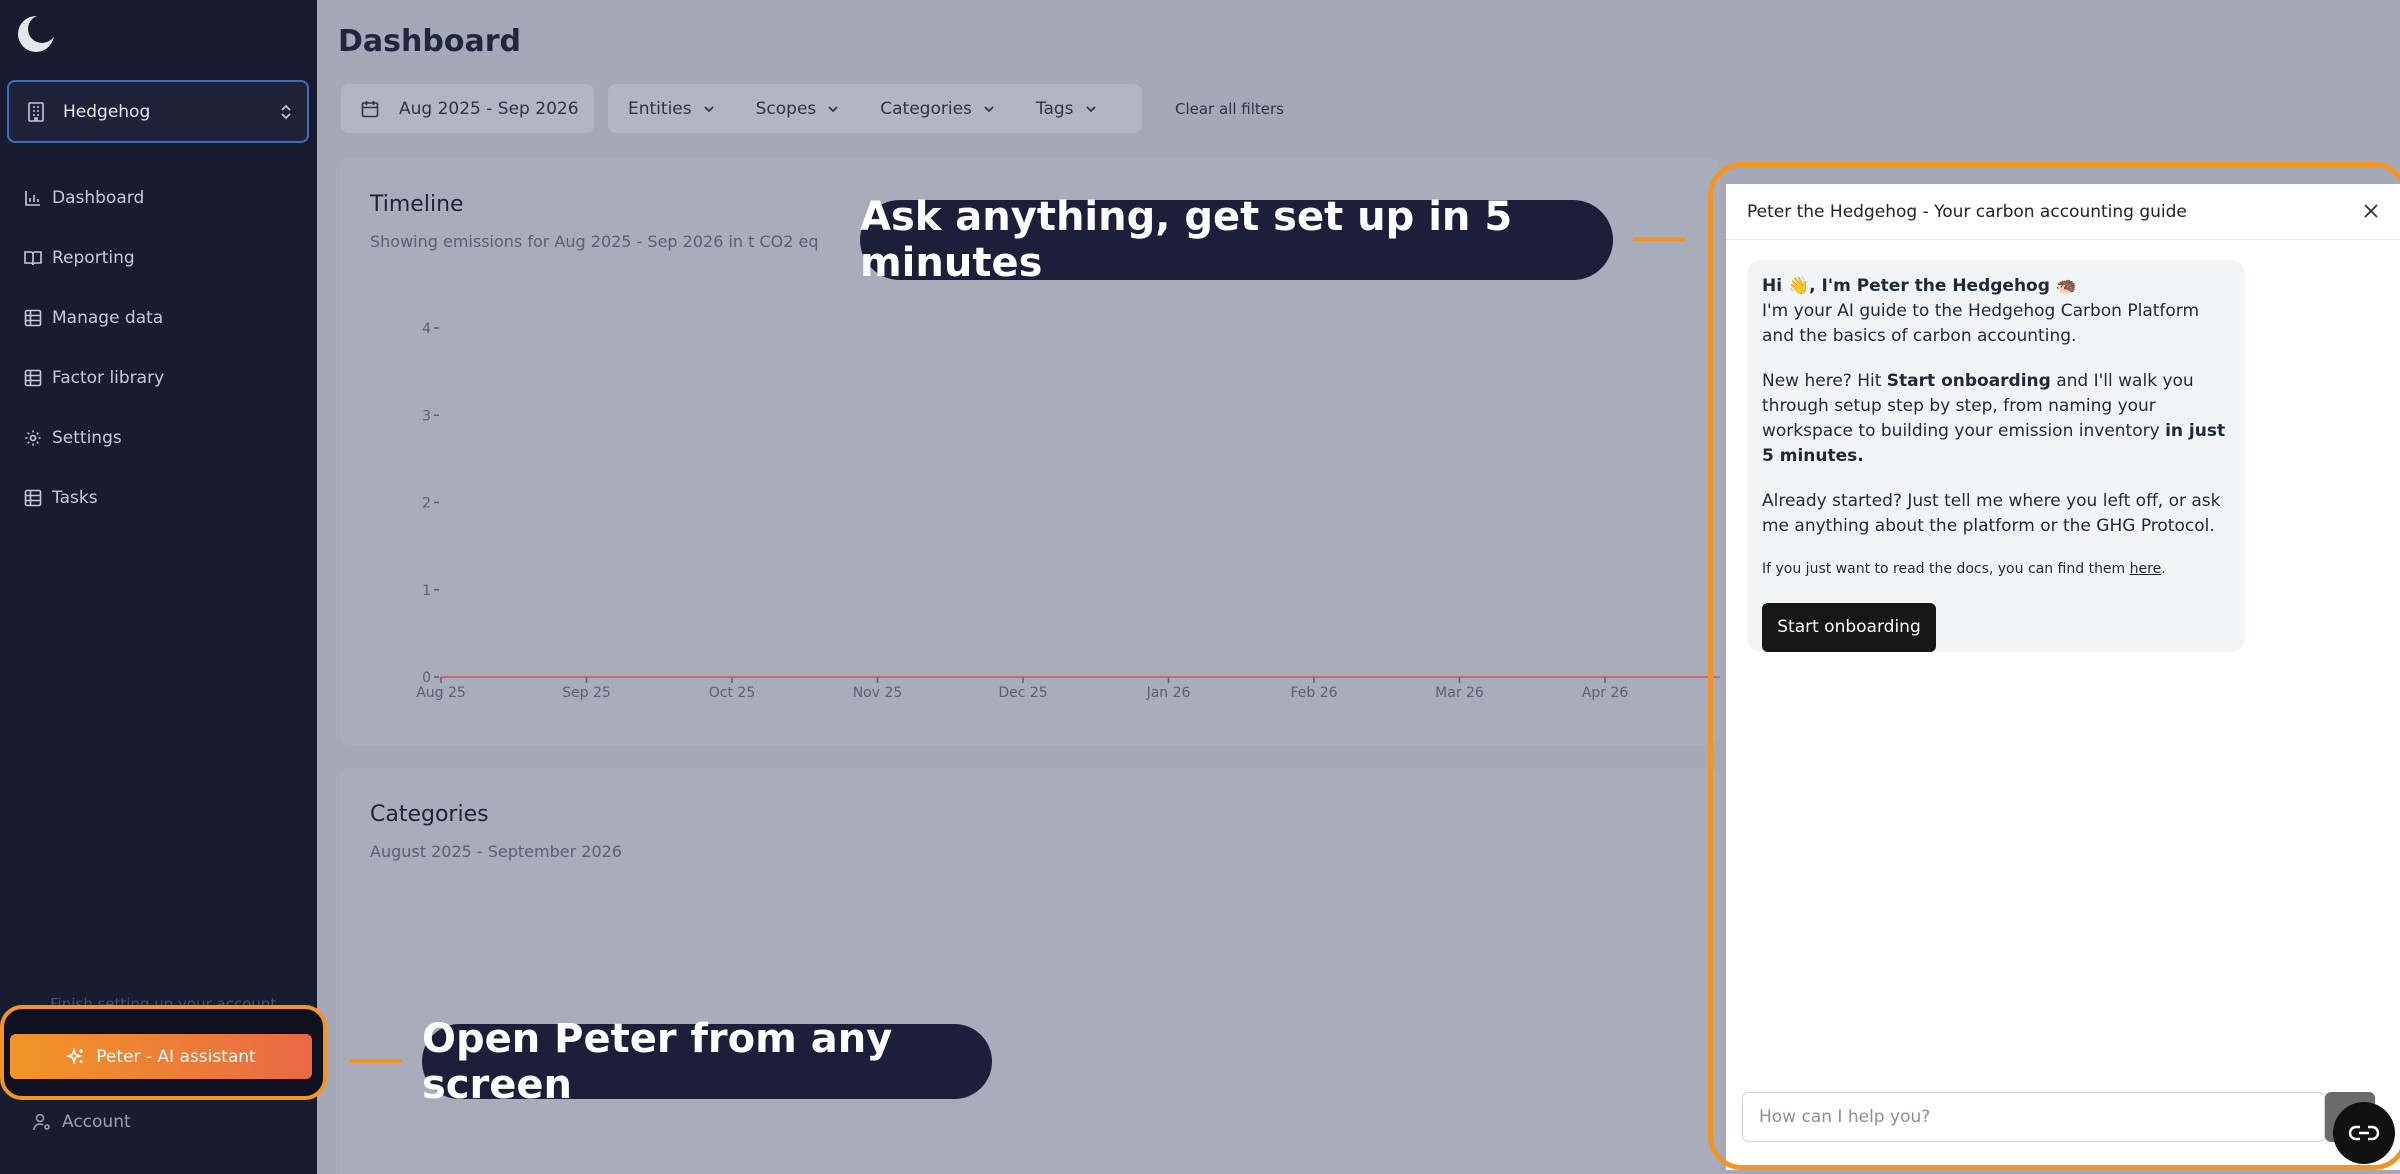 Image resolution: width=2400 pixels, height=1174 pixels. Describe the element at coordinates (158, 198) in the screenshot. I see `sidebar-item-dashboard: Dashboard` at that location.